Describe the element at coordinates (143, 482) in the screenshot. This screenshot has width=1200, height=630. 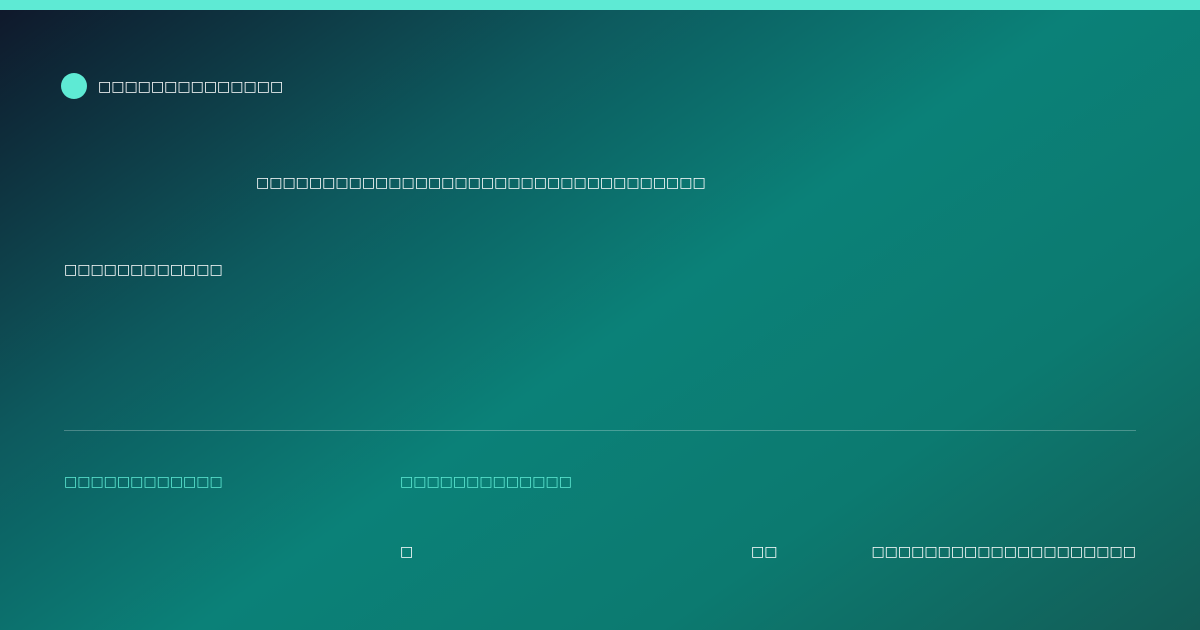
I see `footer-left-label: □□□□□□□□□□□□` at that location.